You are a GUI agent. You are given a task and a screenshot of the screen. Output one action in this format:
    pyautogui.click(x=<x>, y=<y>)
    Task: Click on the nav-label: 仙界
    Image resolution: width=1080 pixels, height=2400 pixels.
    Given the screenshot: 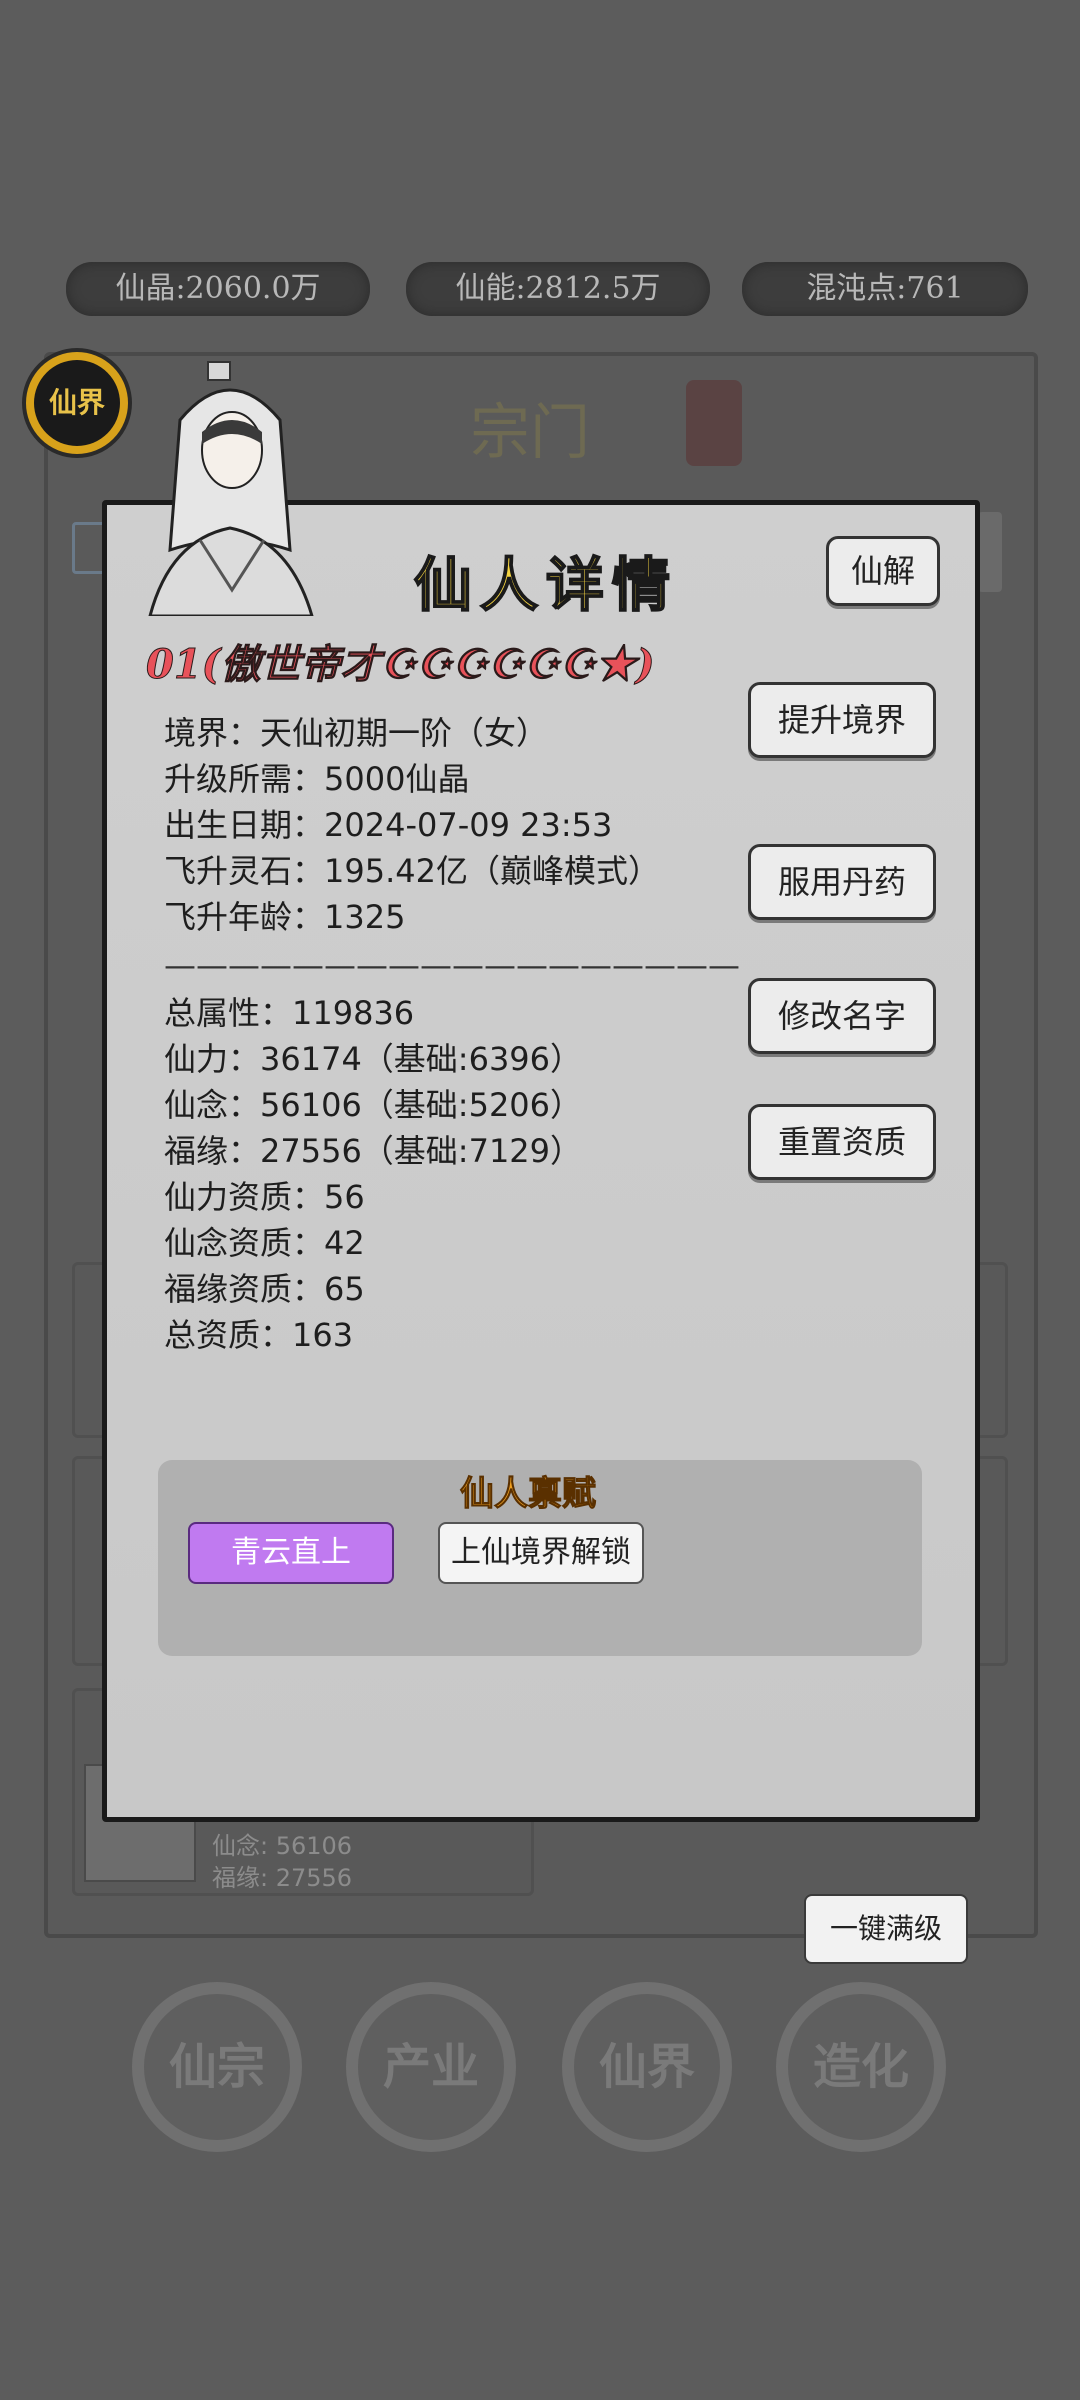 What is the action you would take?
    pyautogui.click(x=646, y=2067)
    